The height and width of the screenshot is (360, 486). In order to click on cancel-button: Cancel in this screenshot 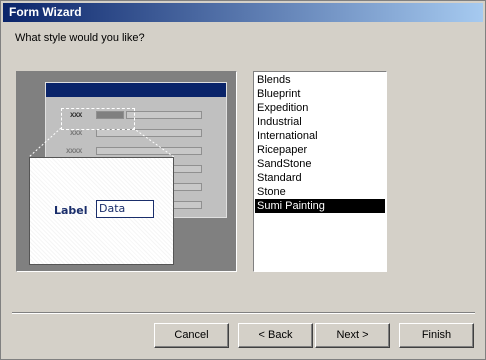, I will do `click(191, 335)`.